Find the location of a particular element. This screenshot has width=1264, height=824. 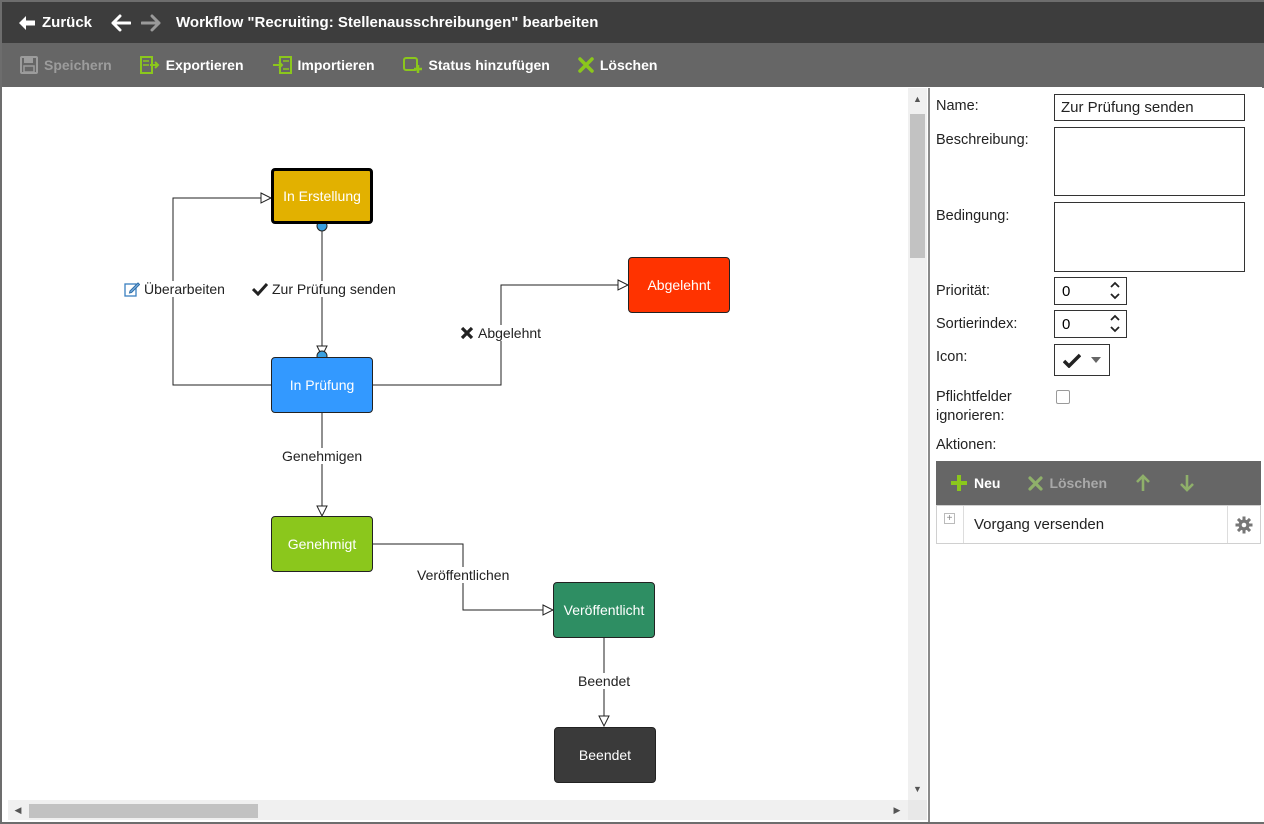

gear-icon is located at coordinates (1244, 524).